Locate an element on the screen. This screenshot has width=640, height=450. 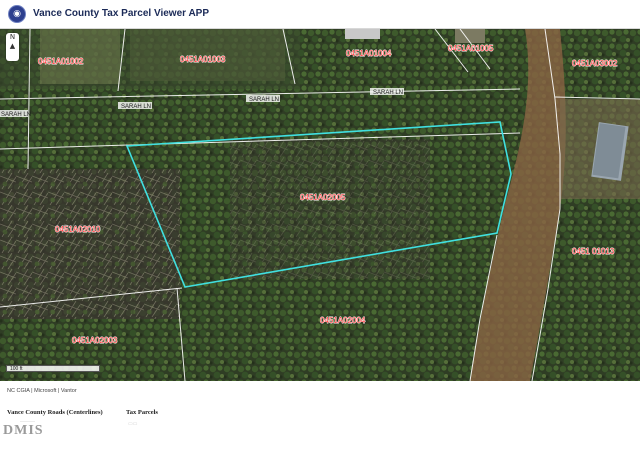
legend-swatch-parcels: ▭▭ is located at coordinates (133, 424).